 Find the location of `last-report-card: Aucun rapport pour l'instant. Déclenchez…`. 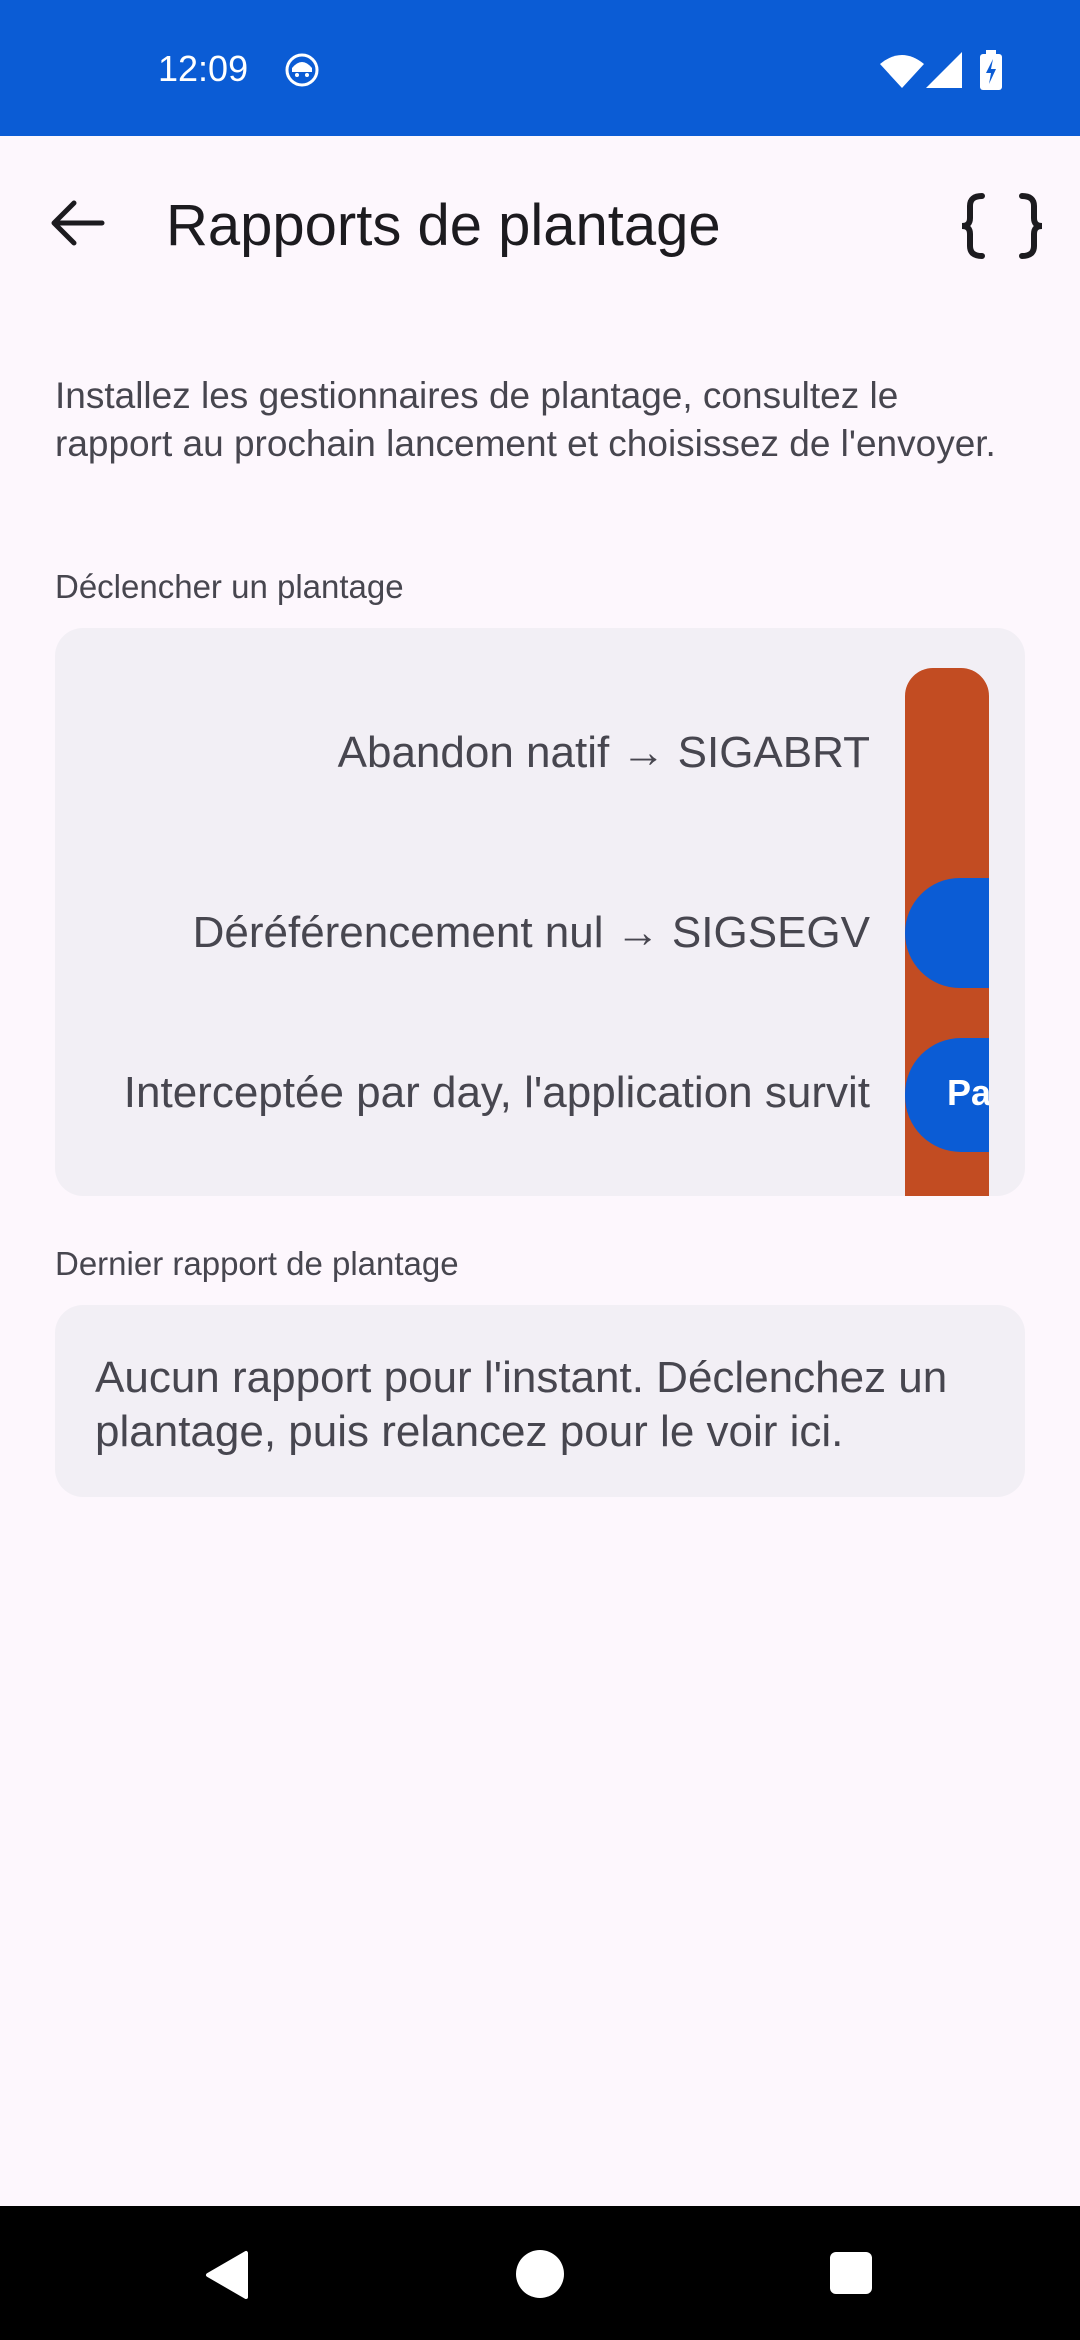

last-report-card: Aucun rapport pour l'instant. Déclenchez… is located at coordinates (540, 1401).